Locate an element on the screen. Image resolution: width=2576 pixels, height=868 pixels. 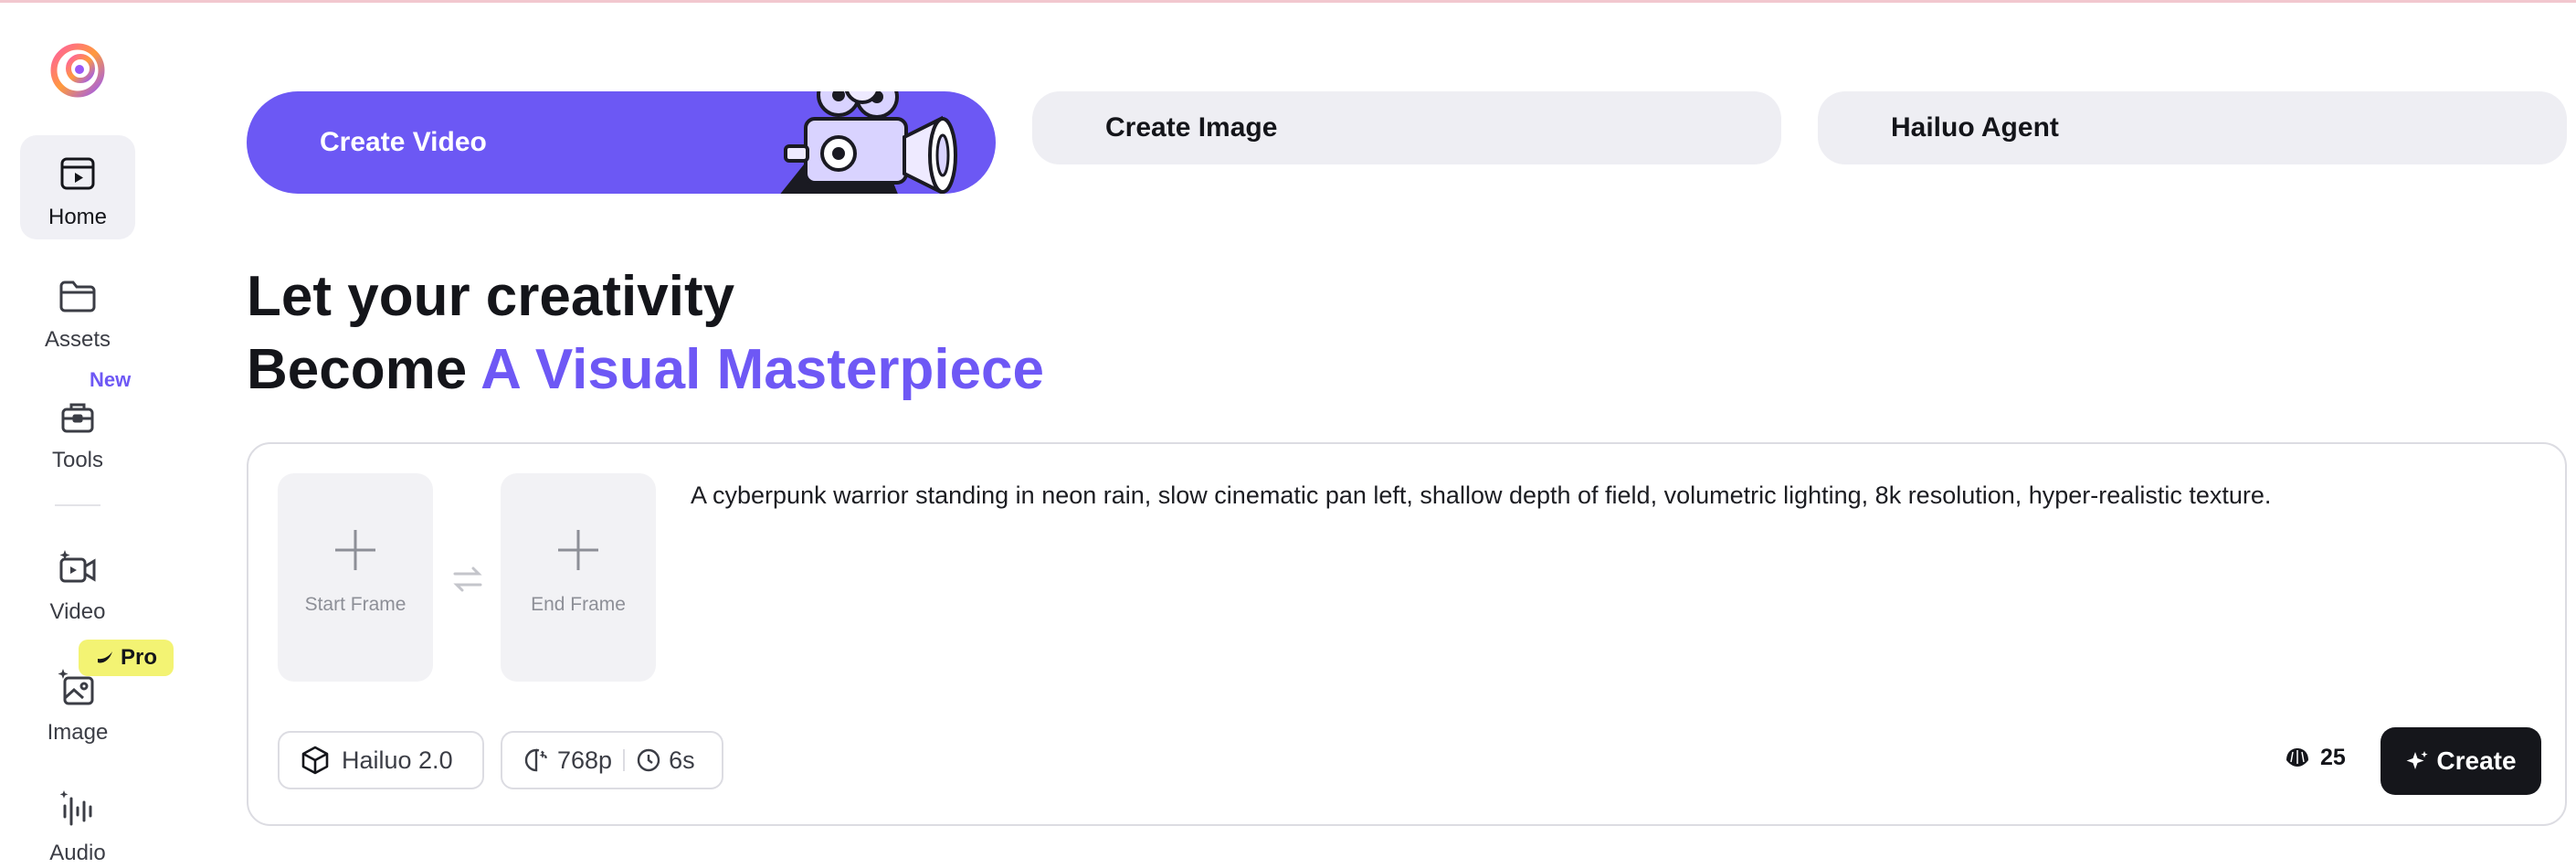
audio-waveform-icon is located at coordinates (75, 808).